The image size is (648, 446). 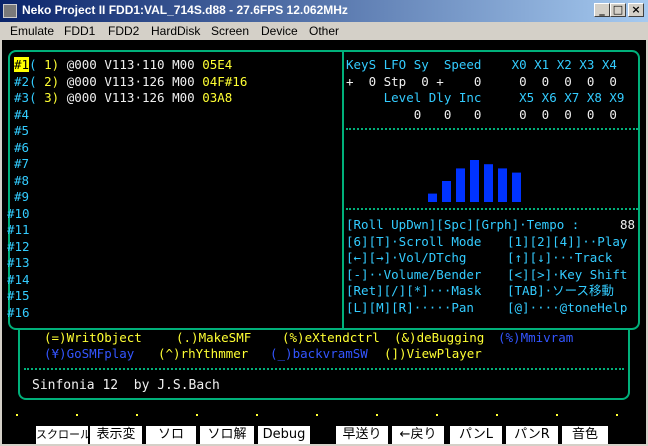 What do you see at coordinates (481, 81) in the screenshot?
I see `param-values-1: + 0 Stp 0 + 0 0 0 0 0 0` at bounding box center [481, 81].